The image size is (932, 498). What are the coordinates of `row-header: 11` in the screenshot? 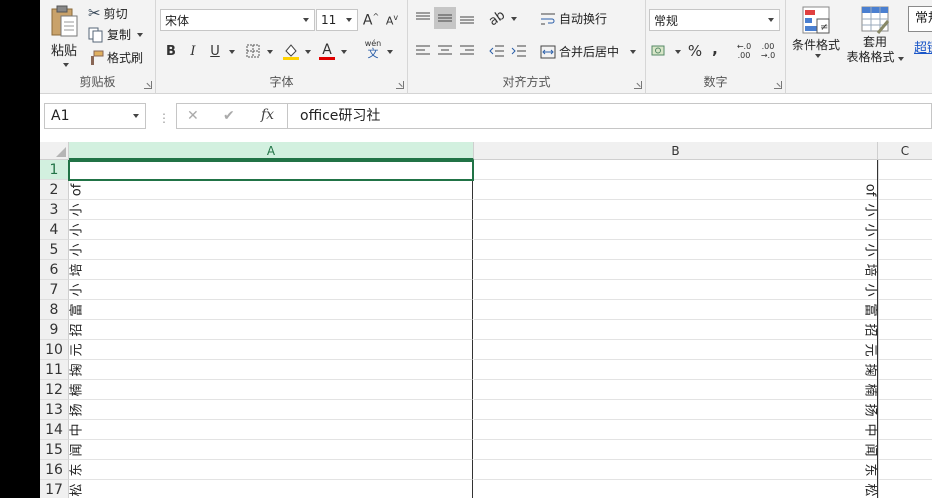 It's located at (54, 370).